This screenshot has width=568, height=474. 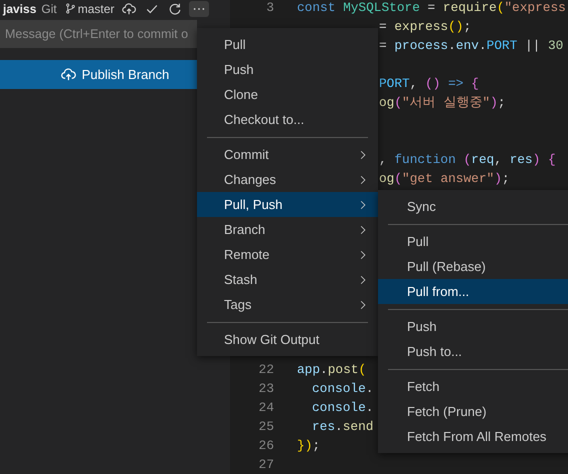 I want to click on repository-title: javiss, so click(x=19, y=9).